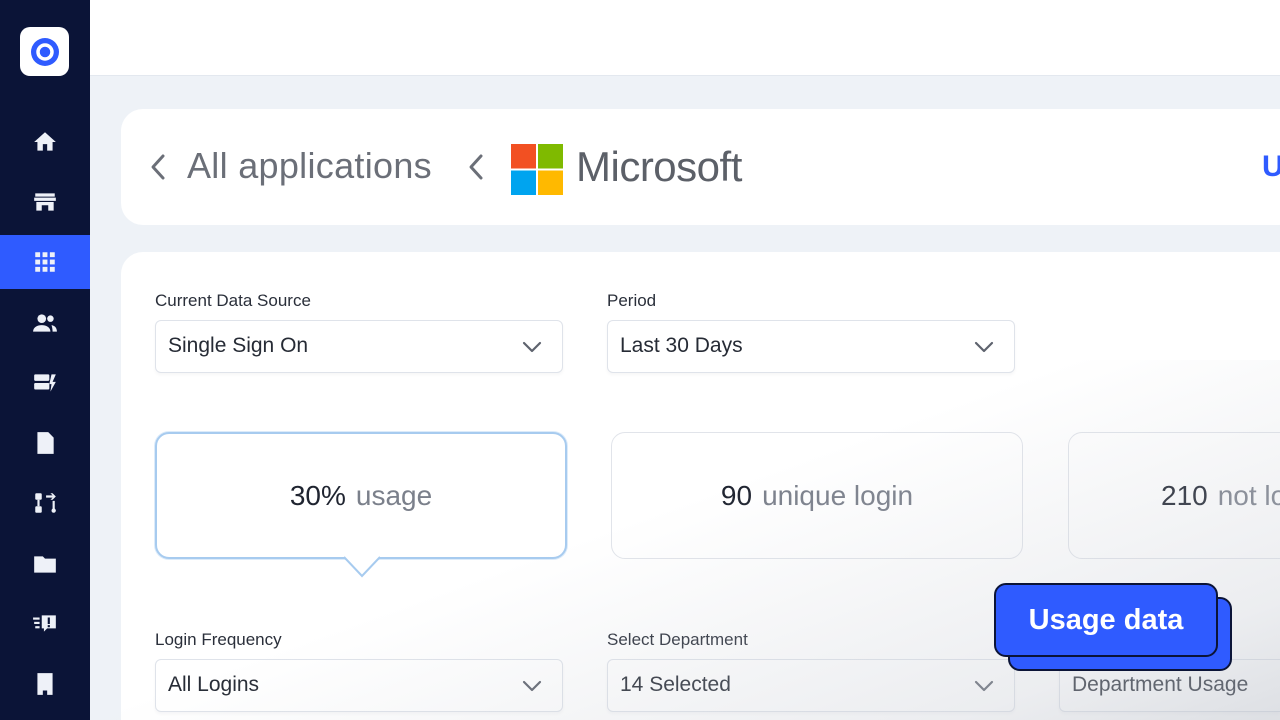 The width and height of the screenshot is (1280, 720). What do you see at coordinates (1248, 495) in the screenshot?
I see `stat-unit: not lo` at bounding box center [1248, 495].